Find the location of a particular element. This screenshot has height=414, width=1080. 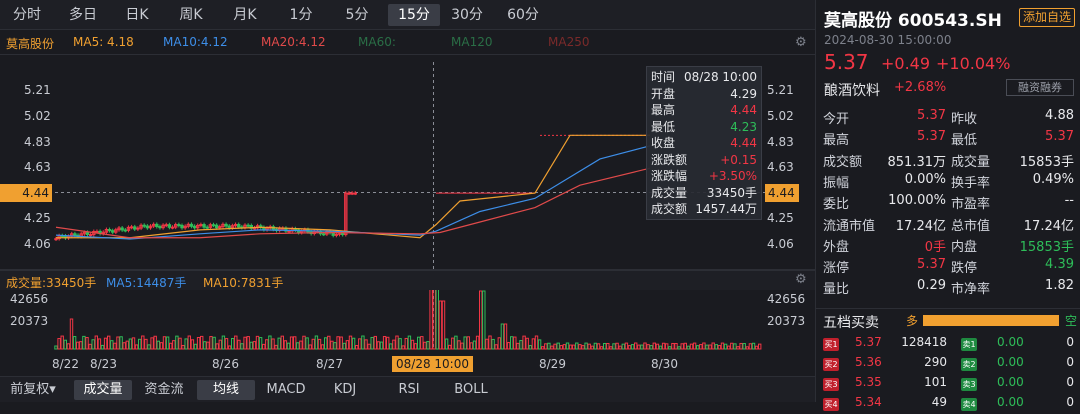

y-highlight-right: 4.44 is located at coordinates (782, 193).